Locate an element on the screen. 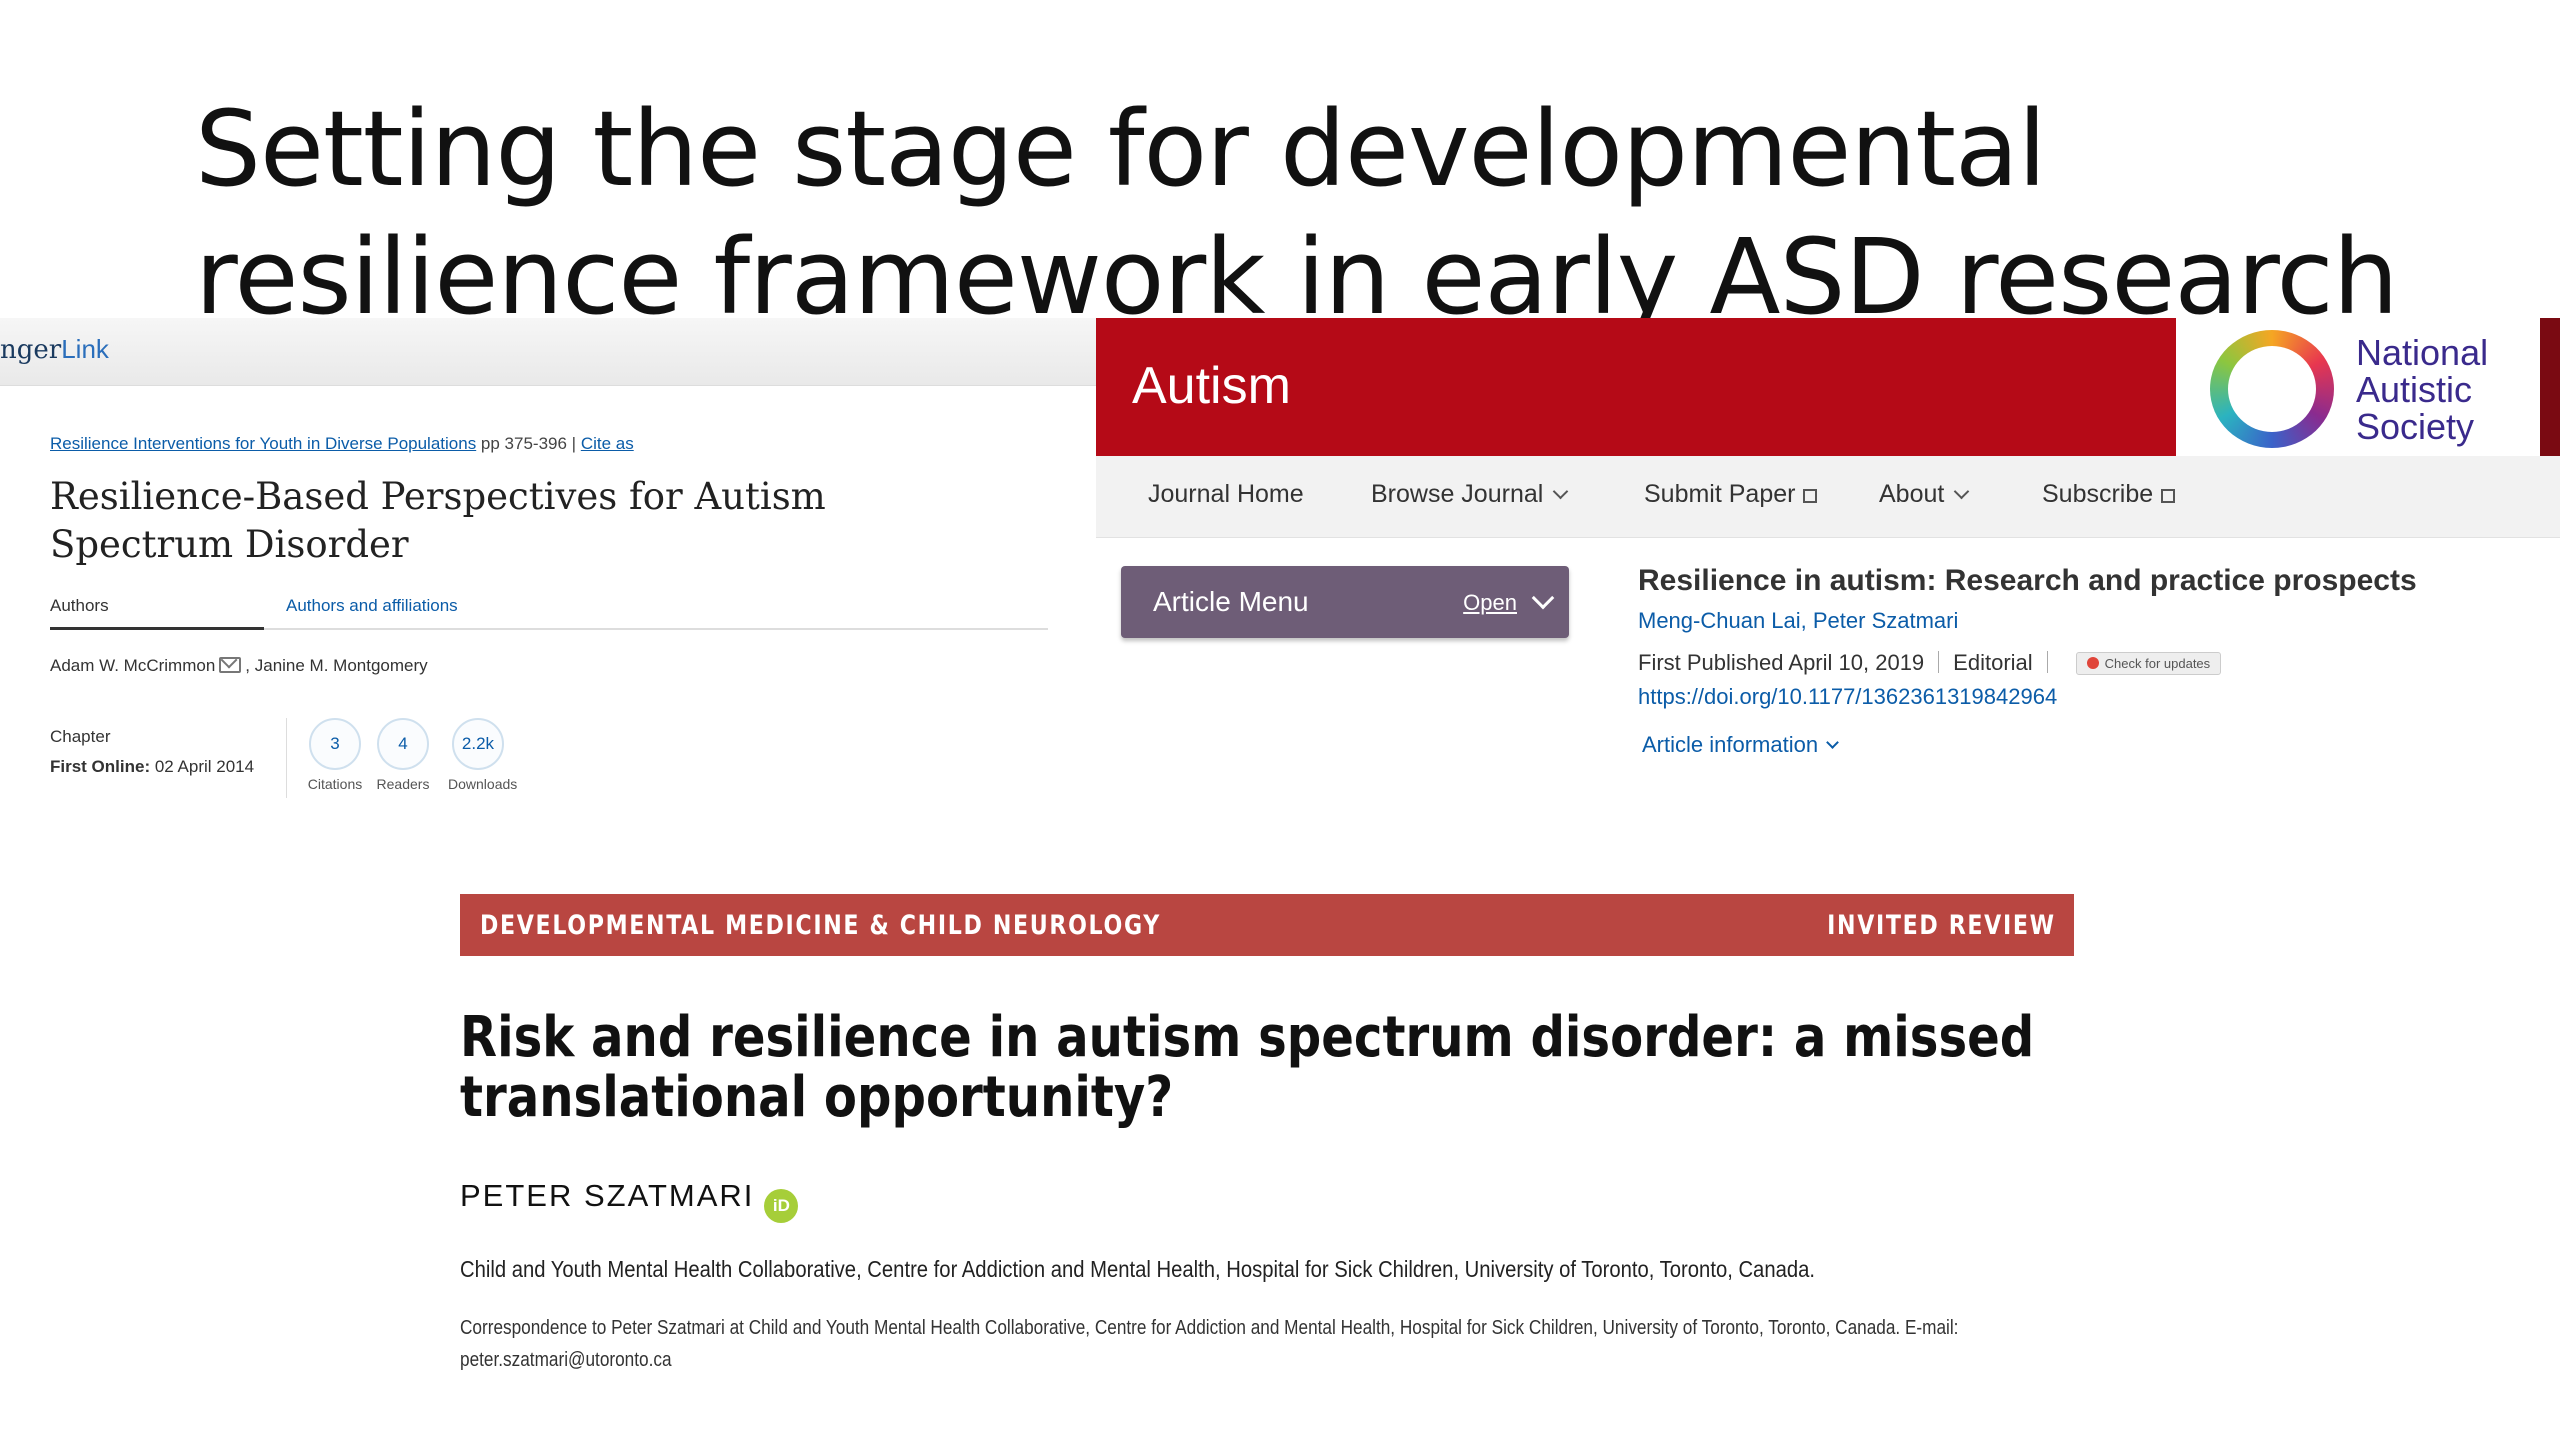 The image size is (2560, 1440). metric-label: Citations is located at coordinates (335, 784).